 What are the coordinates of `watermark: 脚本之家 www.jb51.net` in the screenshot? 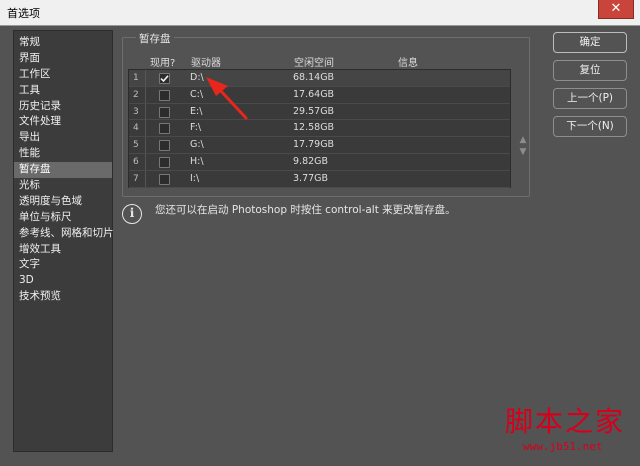 It's located at (570, 431).